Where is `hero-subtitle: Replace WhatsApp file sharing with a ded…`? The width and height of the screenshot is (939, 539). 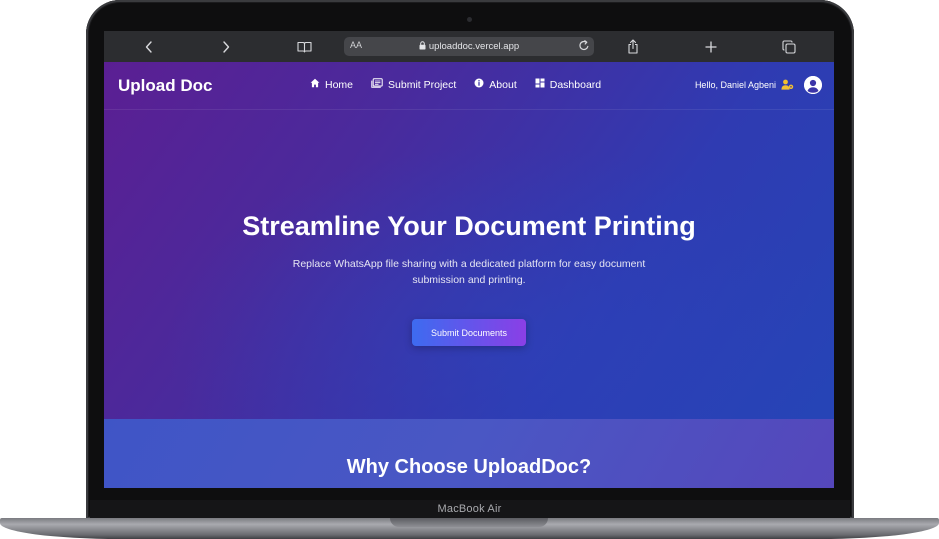 hero-subtitle: Replace WhatsApp file sharing with a ded… is located at coordinates (469, 272).